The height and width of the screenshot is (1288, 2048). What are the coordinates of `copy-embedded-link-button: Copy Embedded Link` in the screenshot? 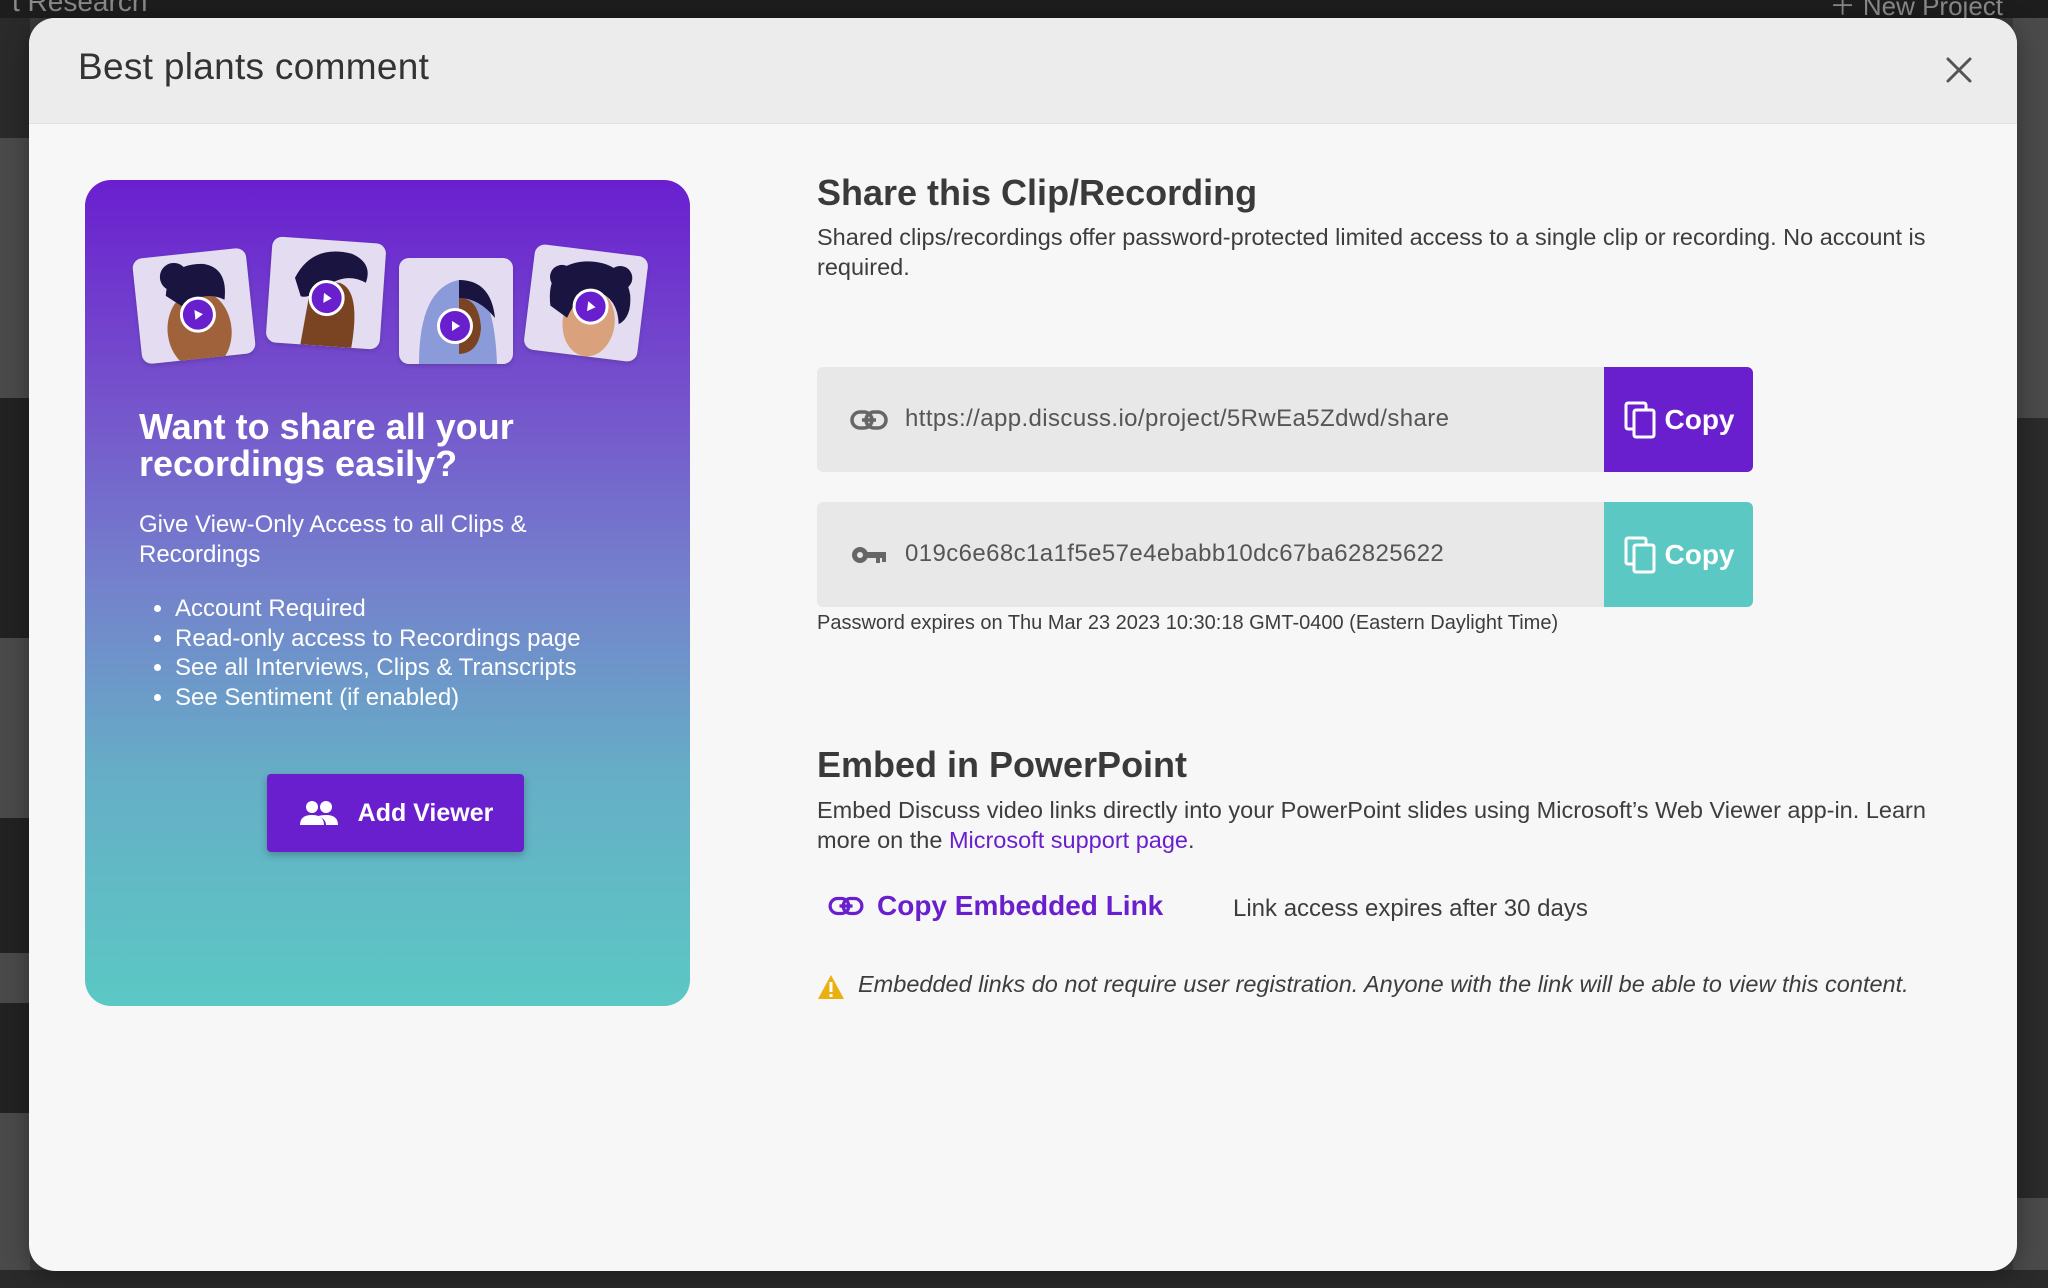 It's located at (995, 906).